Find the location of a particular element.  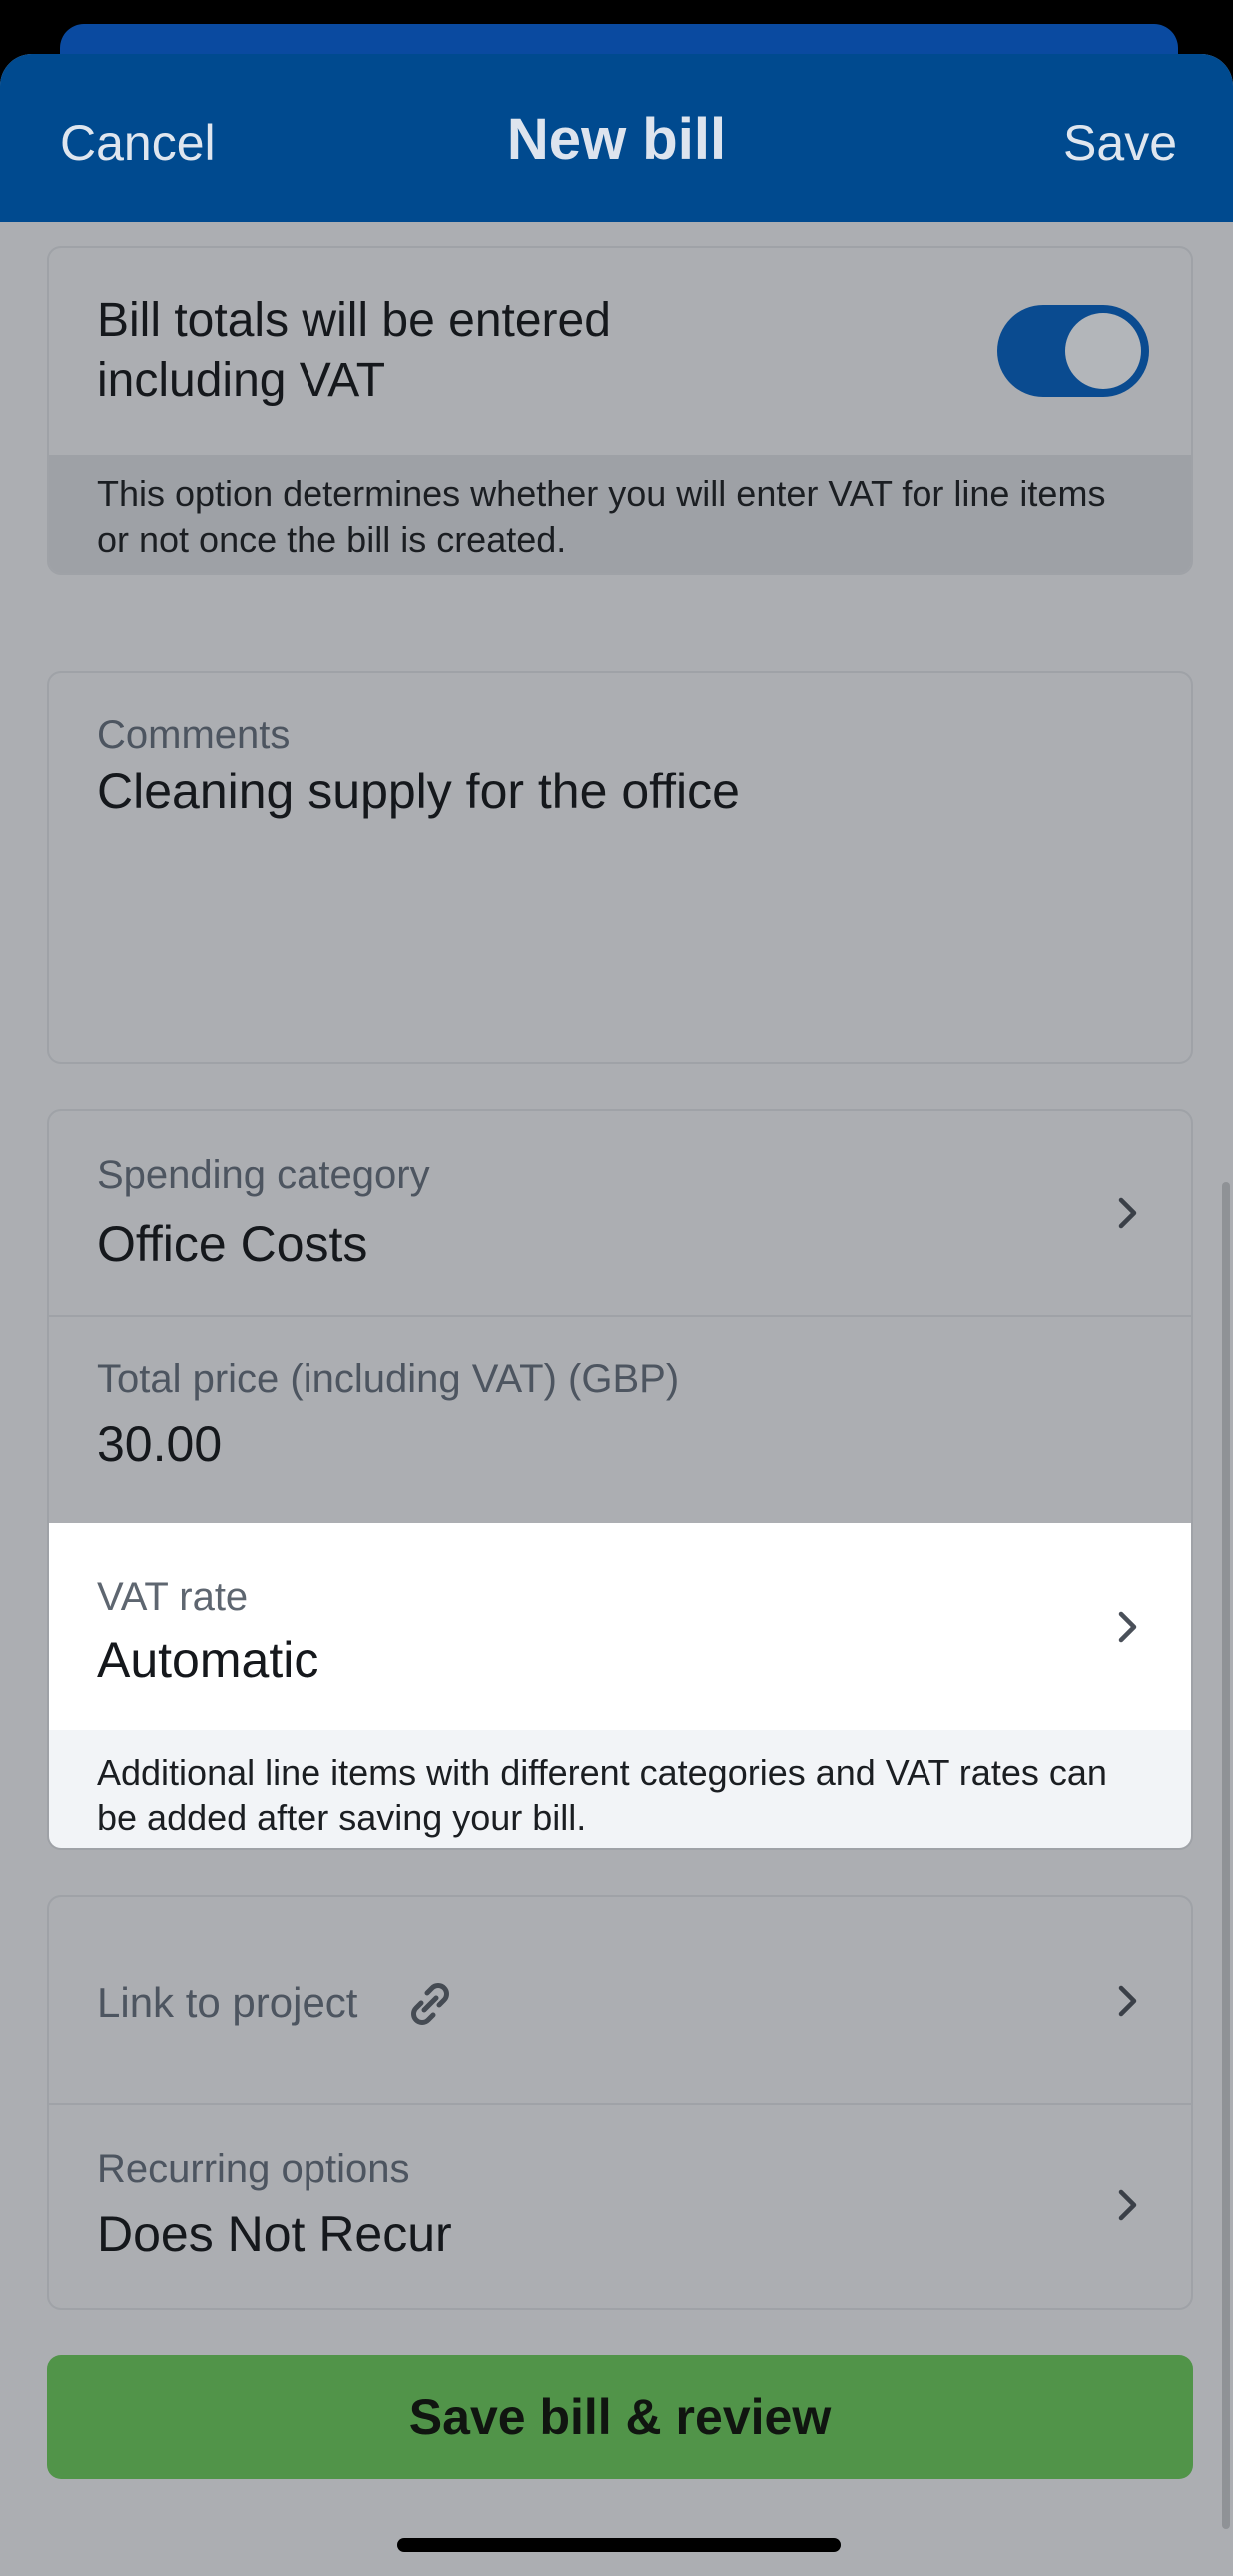

home-indicator is located at coordinates (619, 2545).